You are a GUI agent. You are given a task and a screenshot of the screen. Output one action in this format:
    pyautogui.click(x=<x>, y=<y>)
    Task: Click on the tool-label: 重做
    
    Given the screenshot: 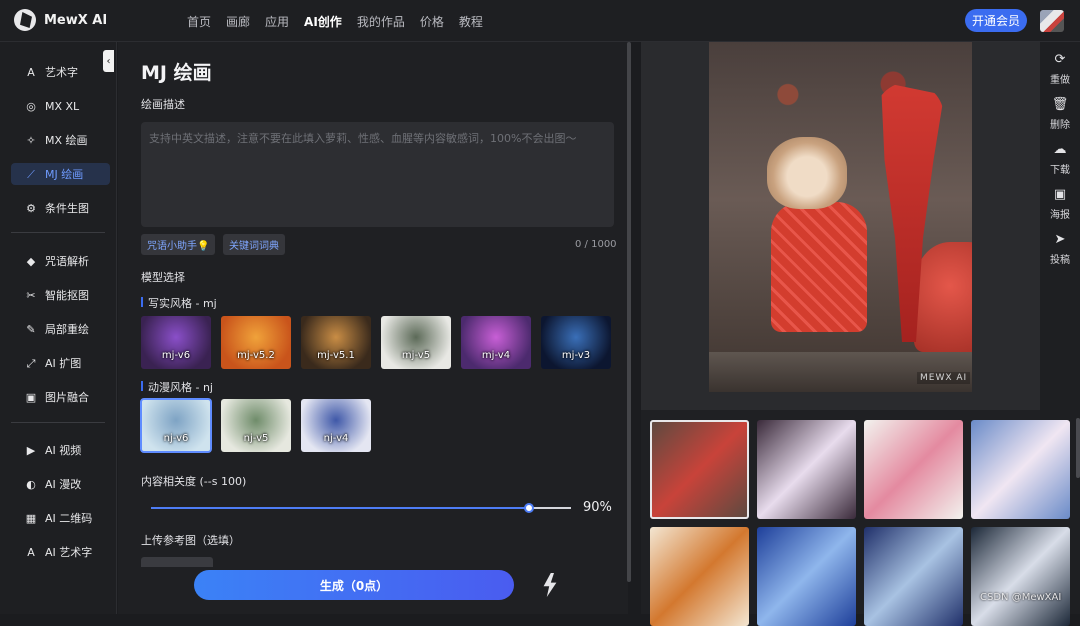 What is the action you would take?
    pyautogui.click(x=1060, y=80)
    